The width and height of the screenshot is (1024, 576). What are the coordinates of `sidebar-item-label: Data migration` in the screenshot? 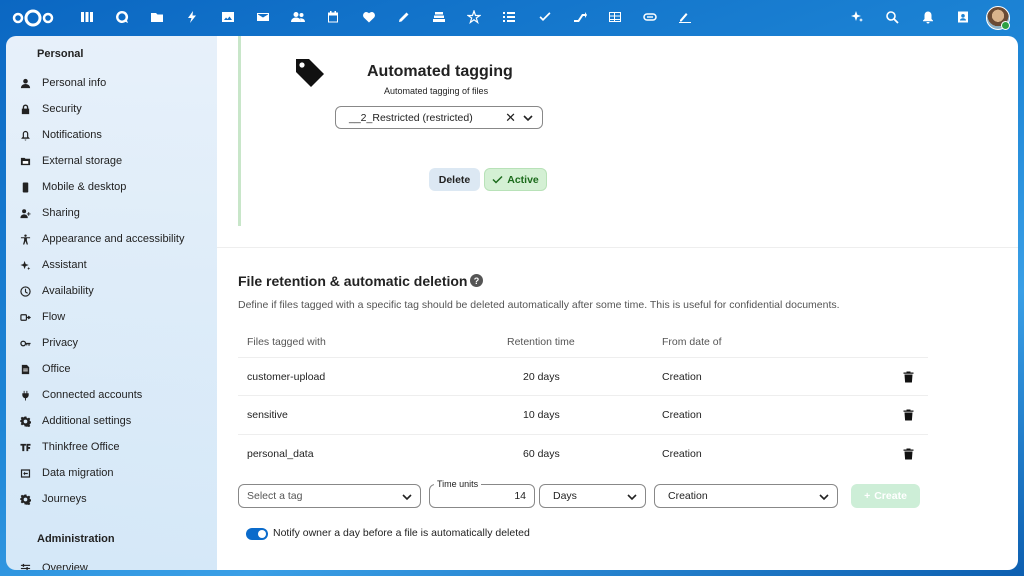 It's located at (78, 473).